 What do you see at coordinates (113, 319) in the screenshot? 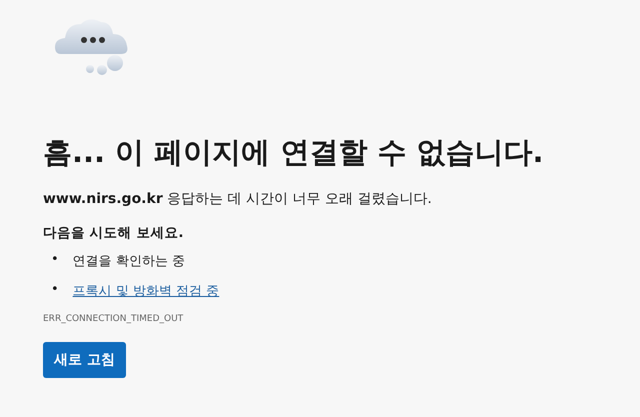
I see `error-code: ERR_CONNECTION_TIMED_OUT` at bounding box center [113, 319].